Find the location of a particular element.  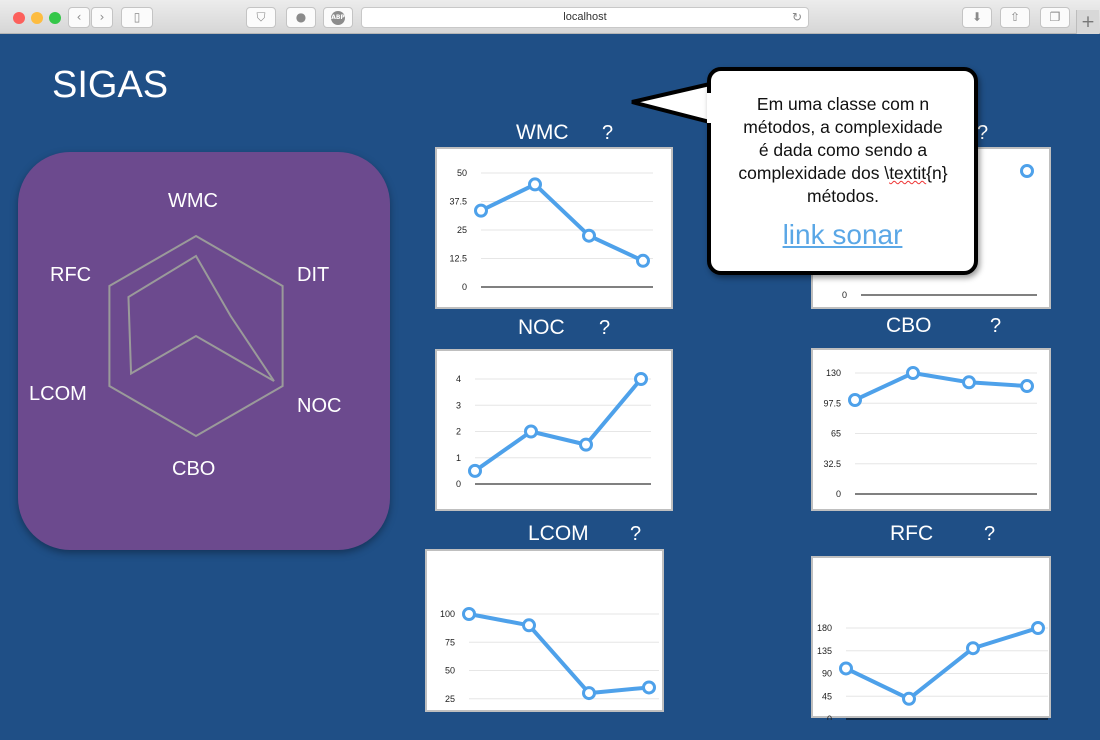

y-tick-label: 65 is located at coordinates (836, 434).